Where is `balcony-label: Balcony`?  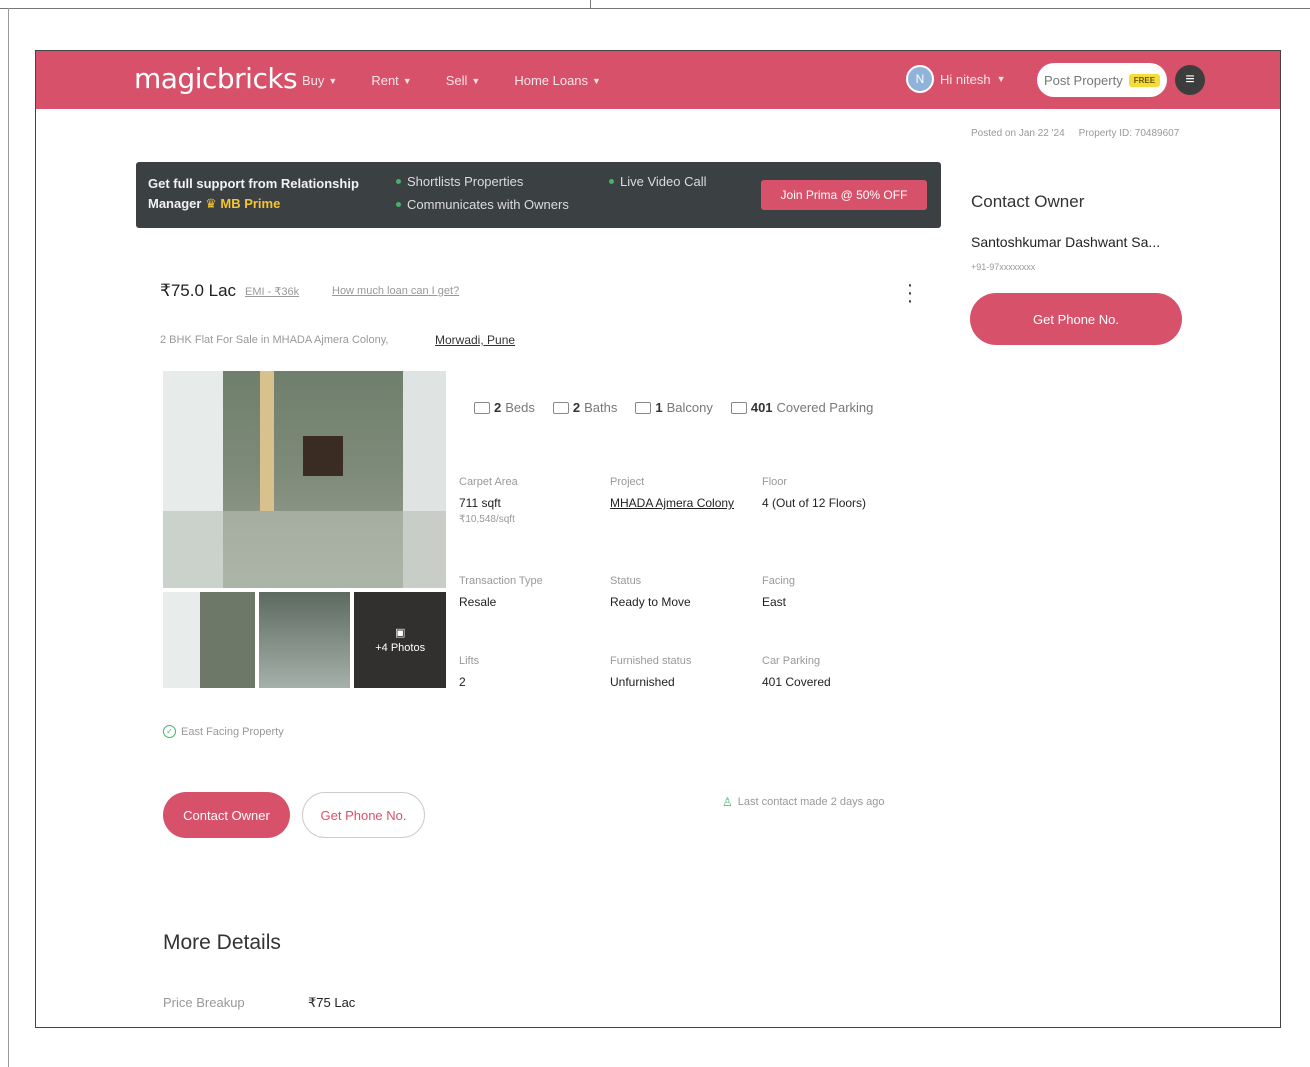 balcony-label: Balcony is located at coordinates (689, 407).